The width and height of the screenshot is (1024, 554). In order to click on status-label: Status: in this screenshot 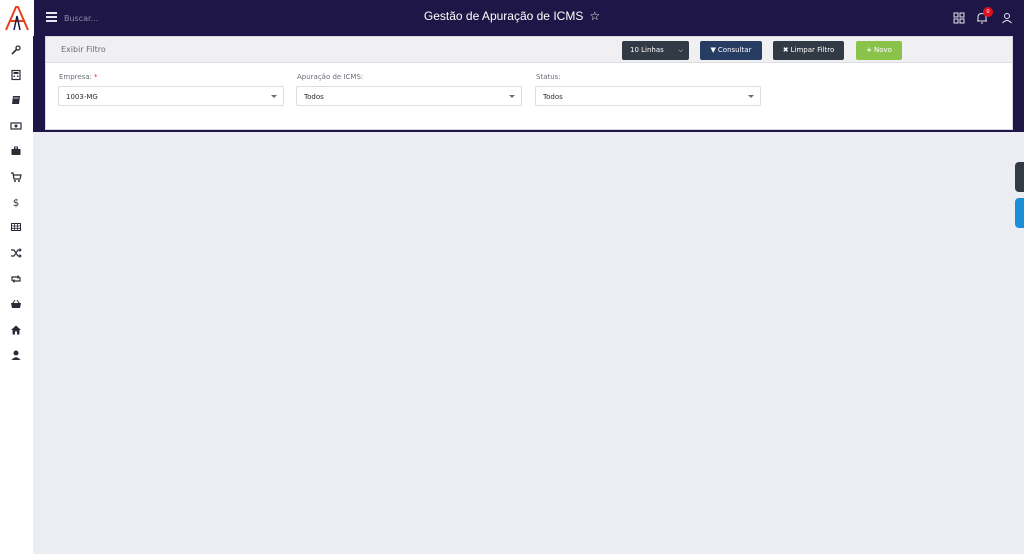, I will do `click(548, 77)`.